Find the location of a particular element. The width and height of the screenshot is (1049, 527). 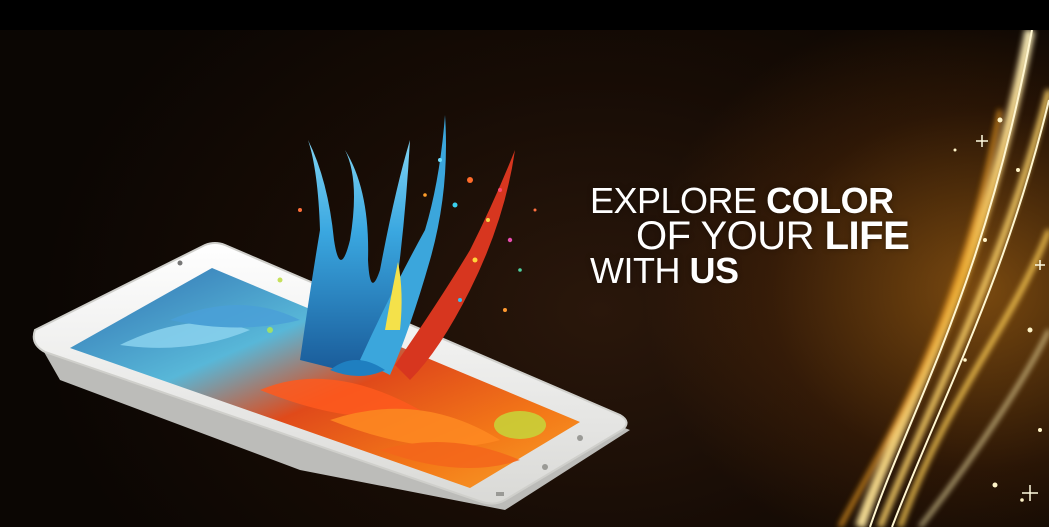

headline-line-3: WITH US is located at coordinates (664, 270).